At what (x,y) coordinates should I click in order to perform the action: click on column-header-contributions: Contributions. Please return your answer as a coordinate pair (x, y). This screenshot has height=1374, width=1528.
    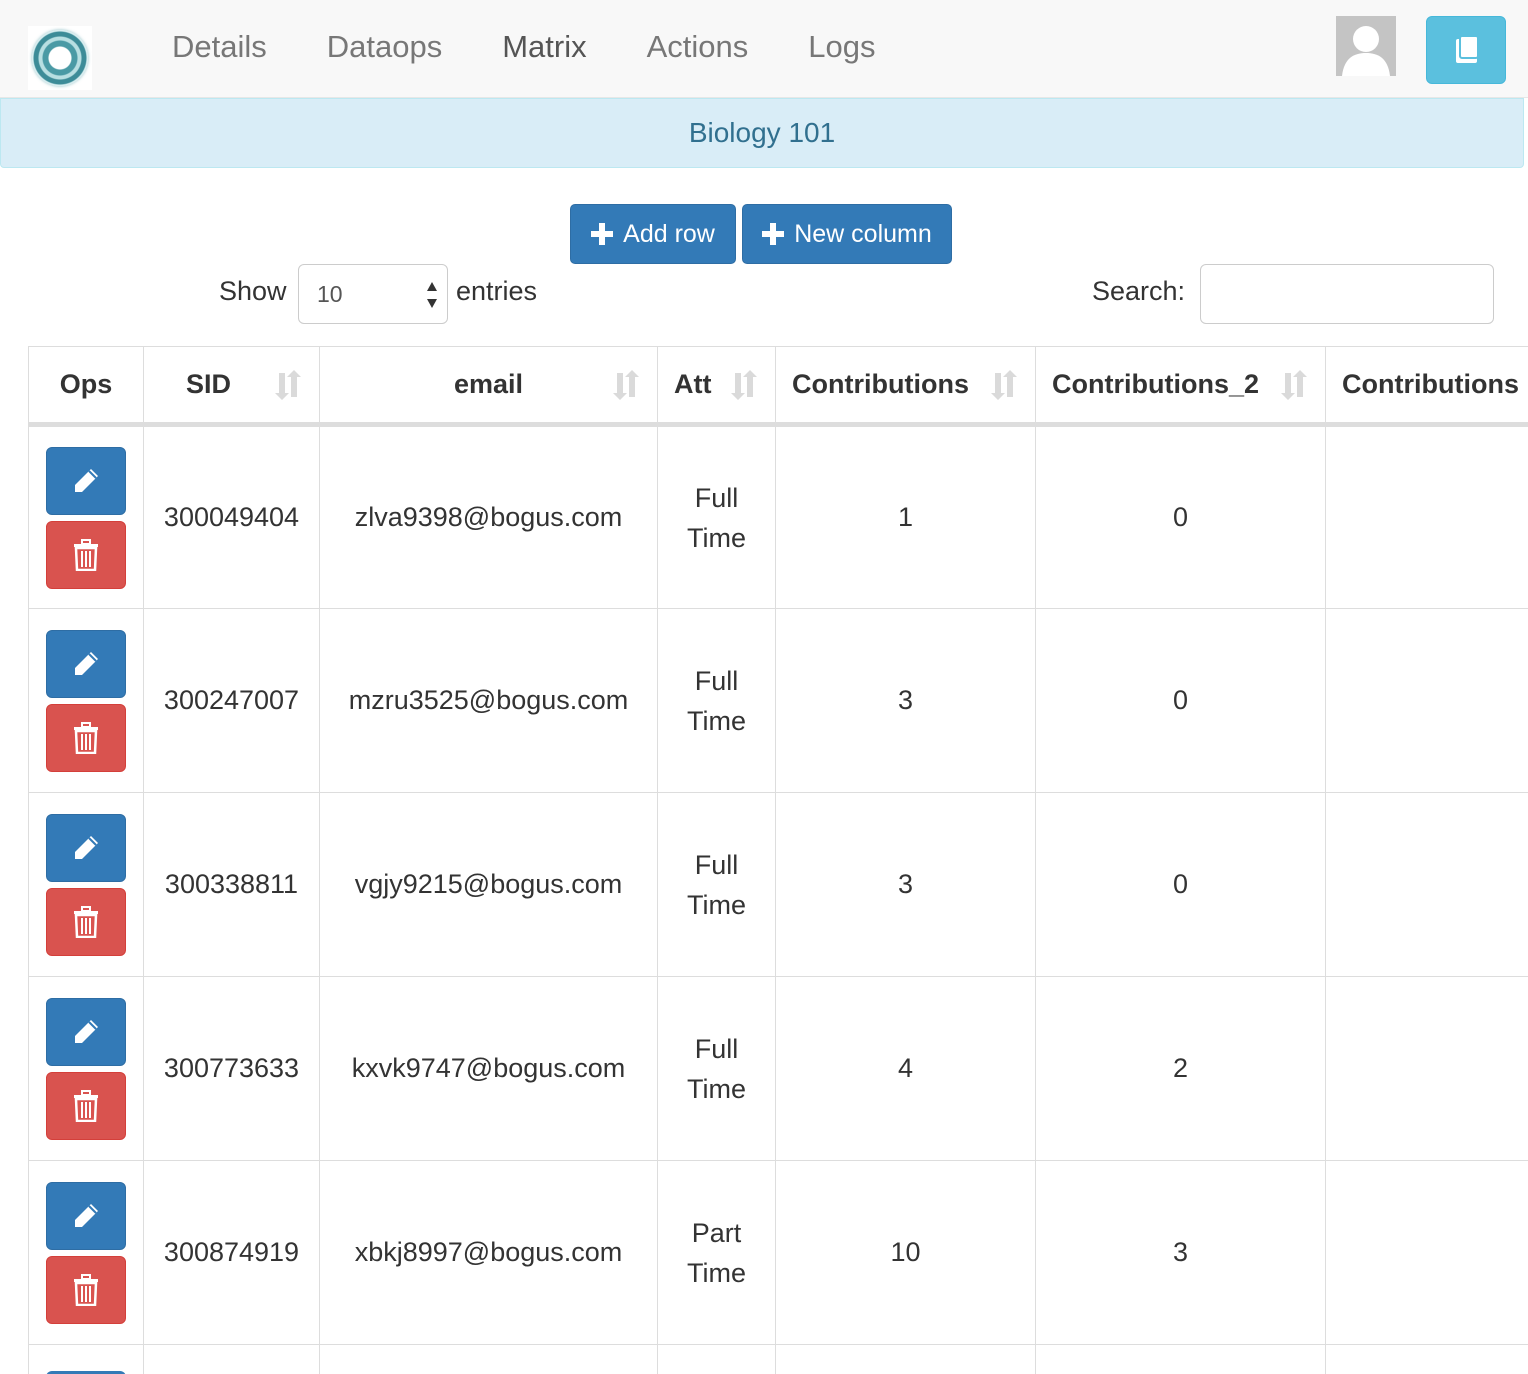
    Looking at the image, I should click on (905, 386).